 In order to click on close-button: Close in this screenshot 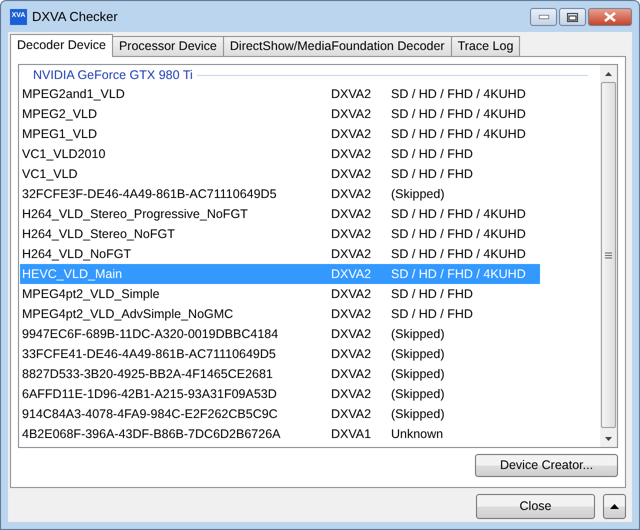, I will do `click(535, 506)`.